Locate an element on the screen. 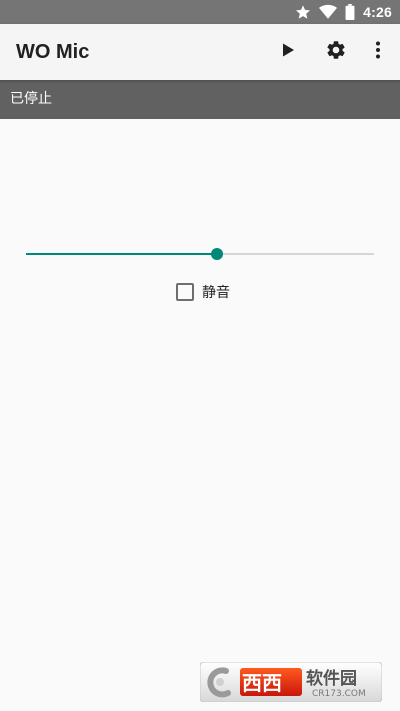 The height and width of the screenshot is (711, 400). mute-label: 静音 is located at coordinates (216, 293).